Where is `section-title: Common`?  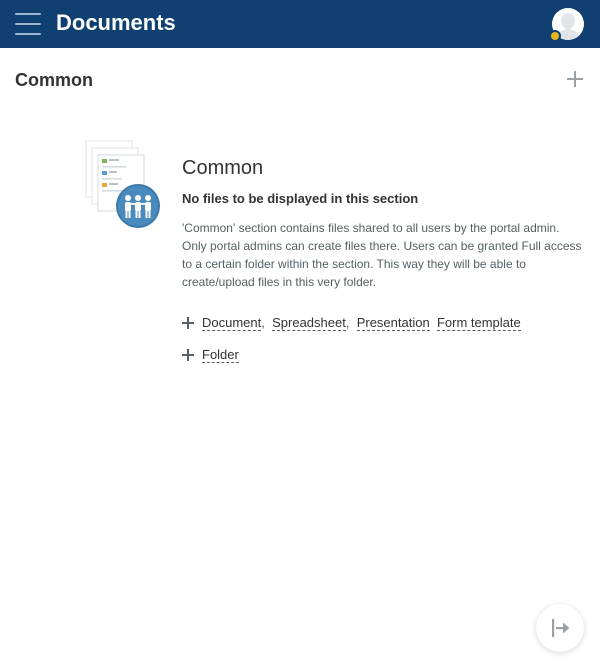
section-title: Common is located at coordinates (54, 80).